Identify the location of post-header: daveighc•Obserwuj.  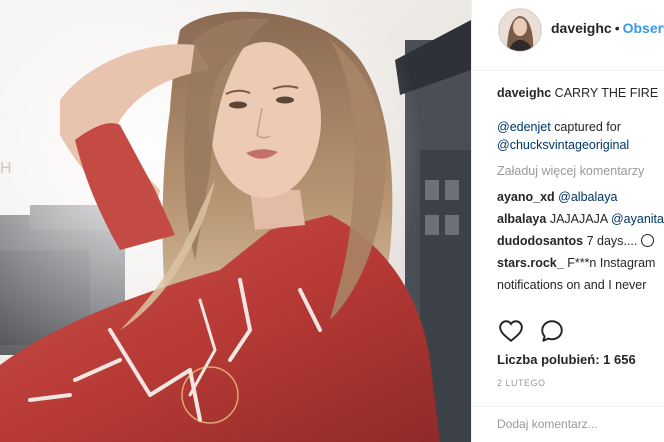
(568, 35).